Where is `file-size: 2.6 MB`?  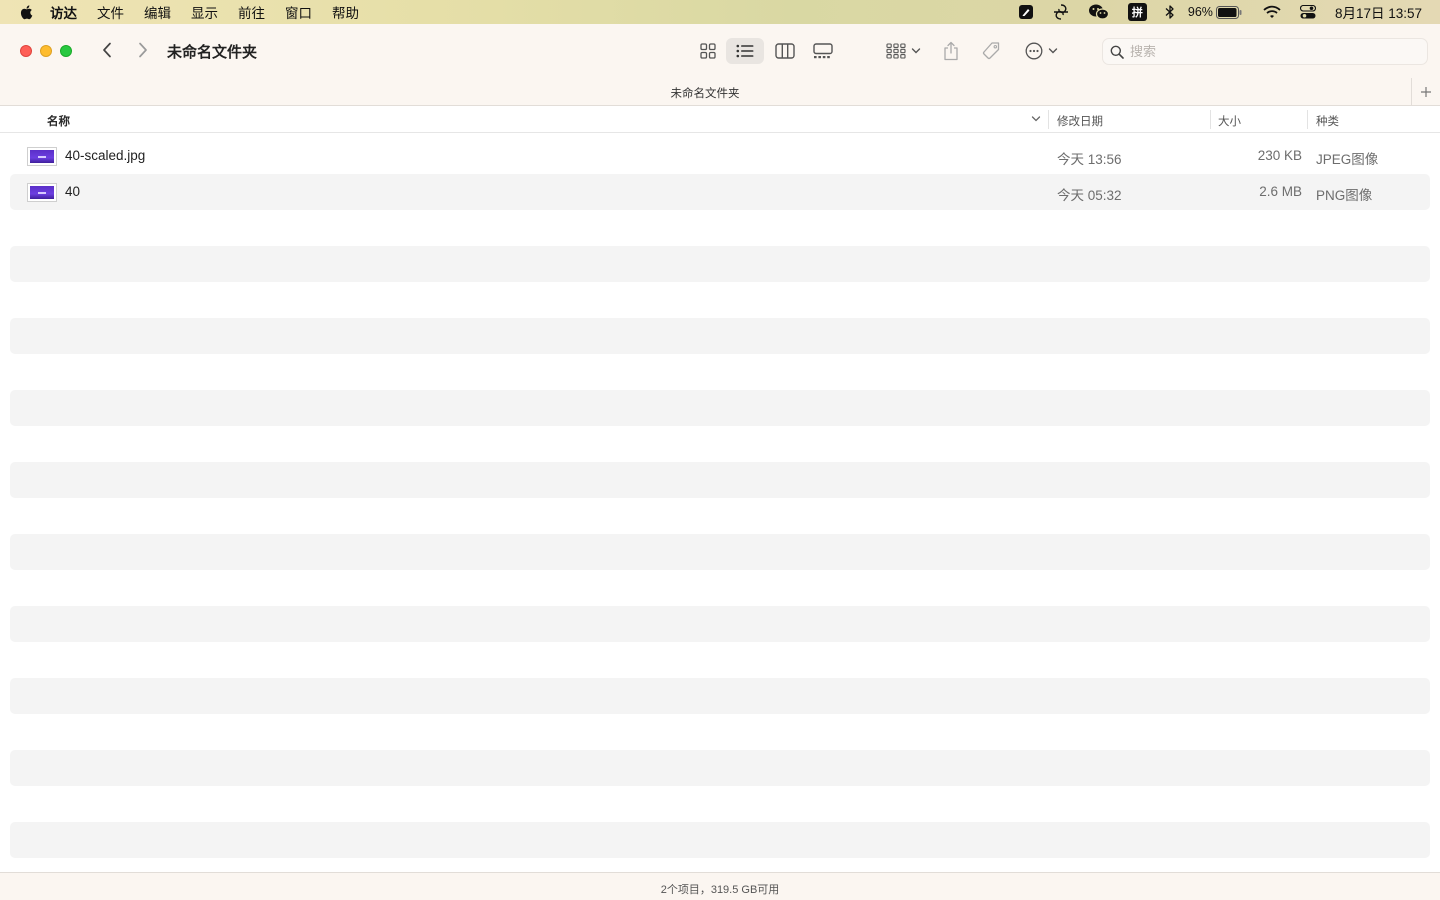 file-size: 2.6 MB is located at coordinates (1280, 191).